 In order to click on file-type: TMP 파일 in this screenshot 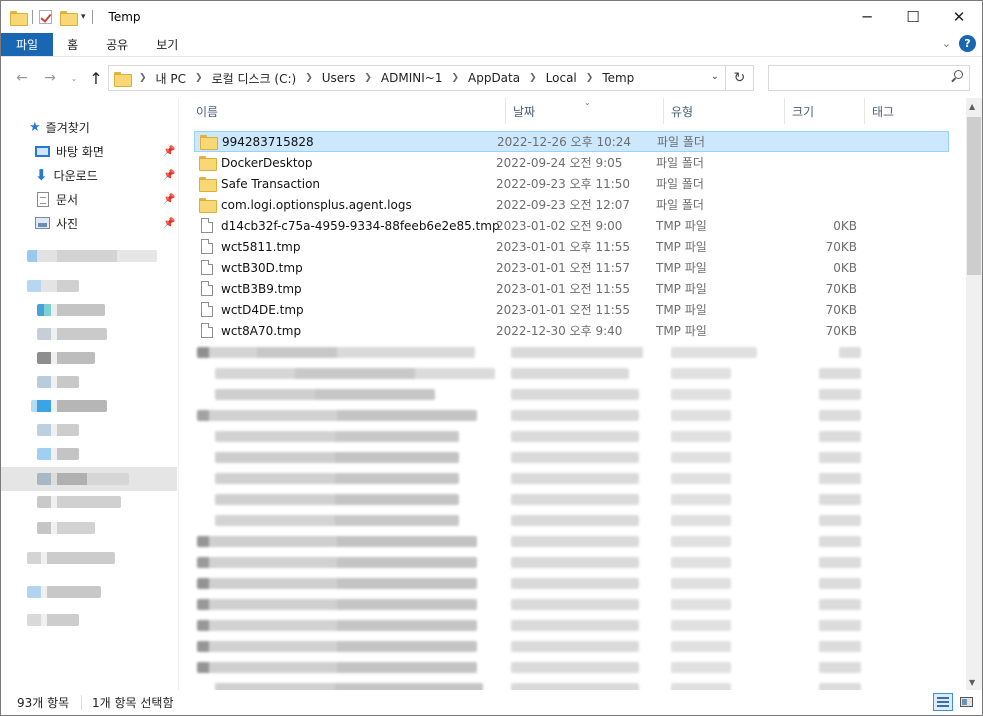, I will do `click(681, 268)`.